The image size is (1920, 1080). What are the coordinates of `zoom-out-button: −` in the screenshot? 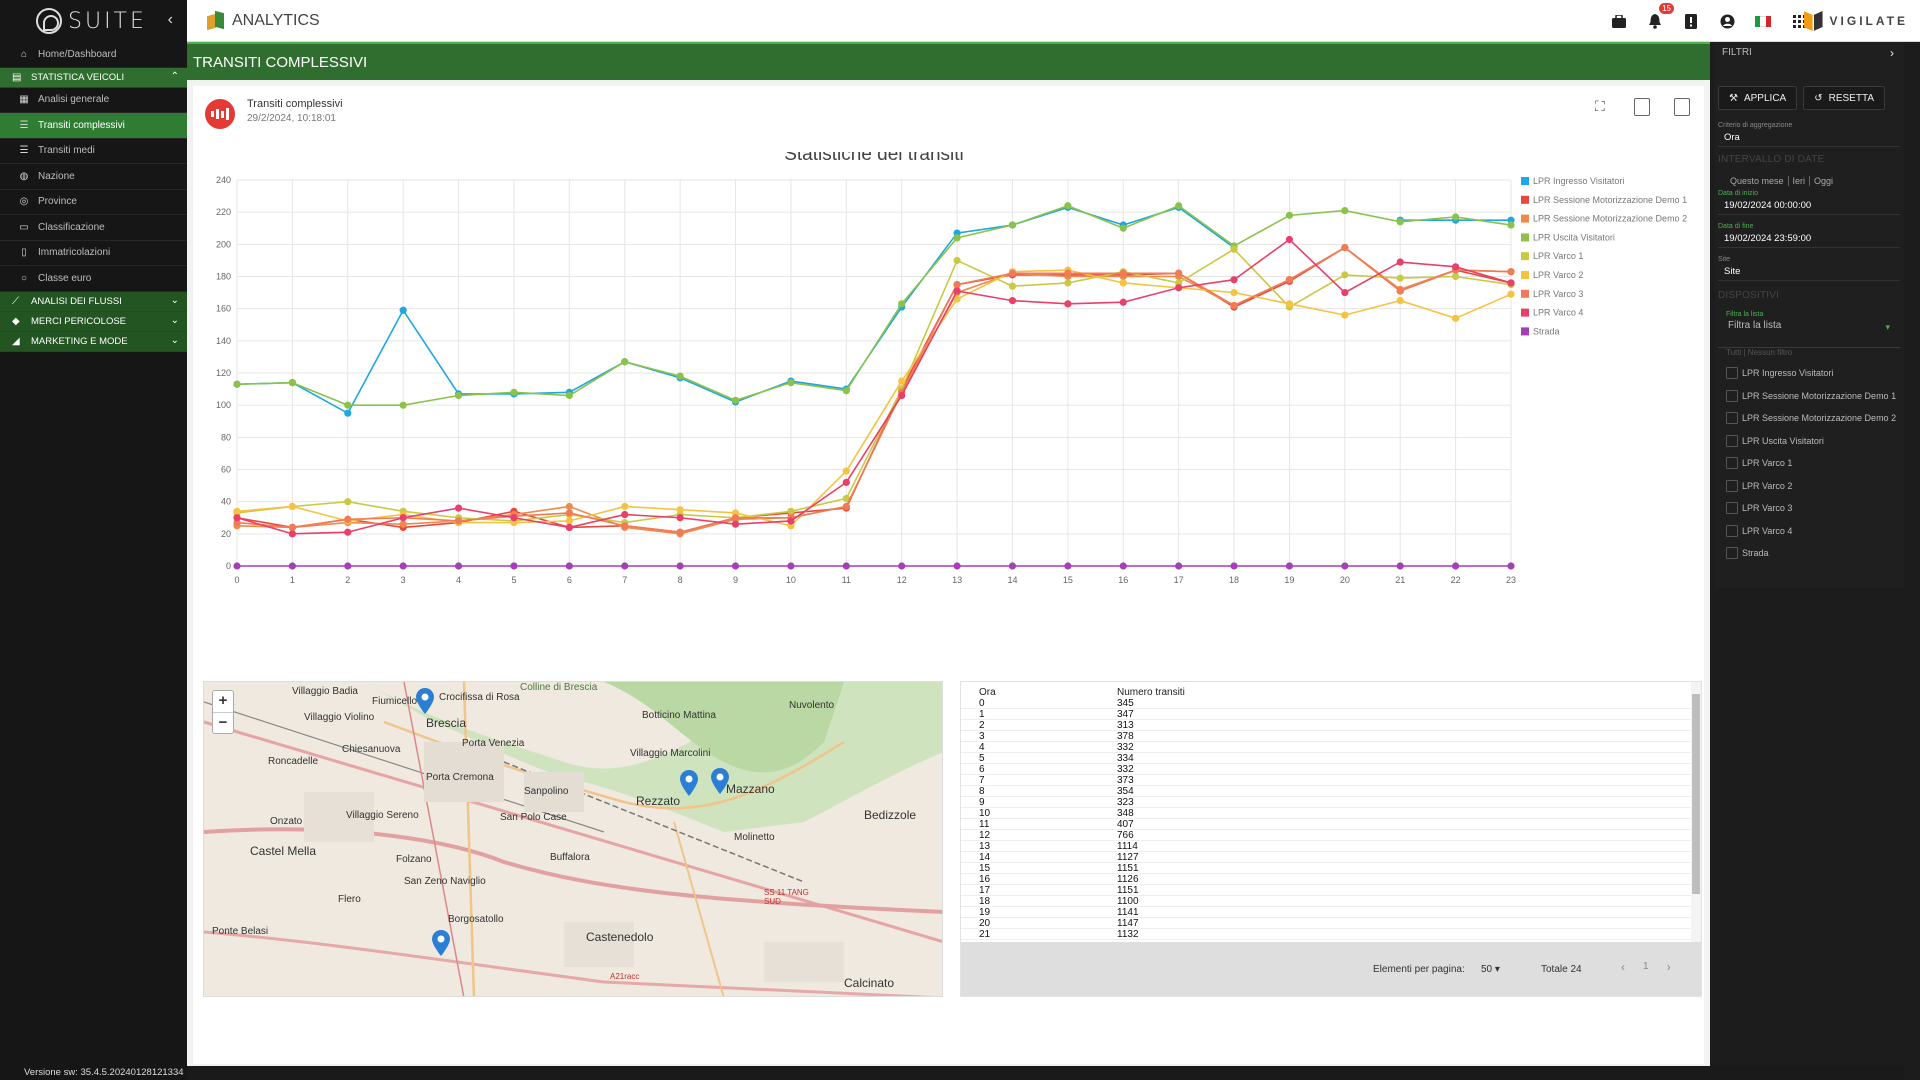 It's located at (223, 722).